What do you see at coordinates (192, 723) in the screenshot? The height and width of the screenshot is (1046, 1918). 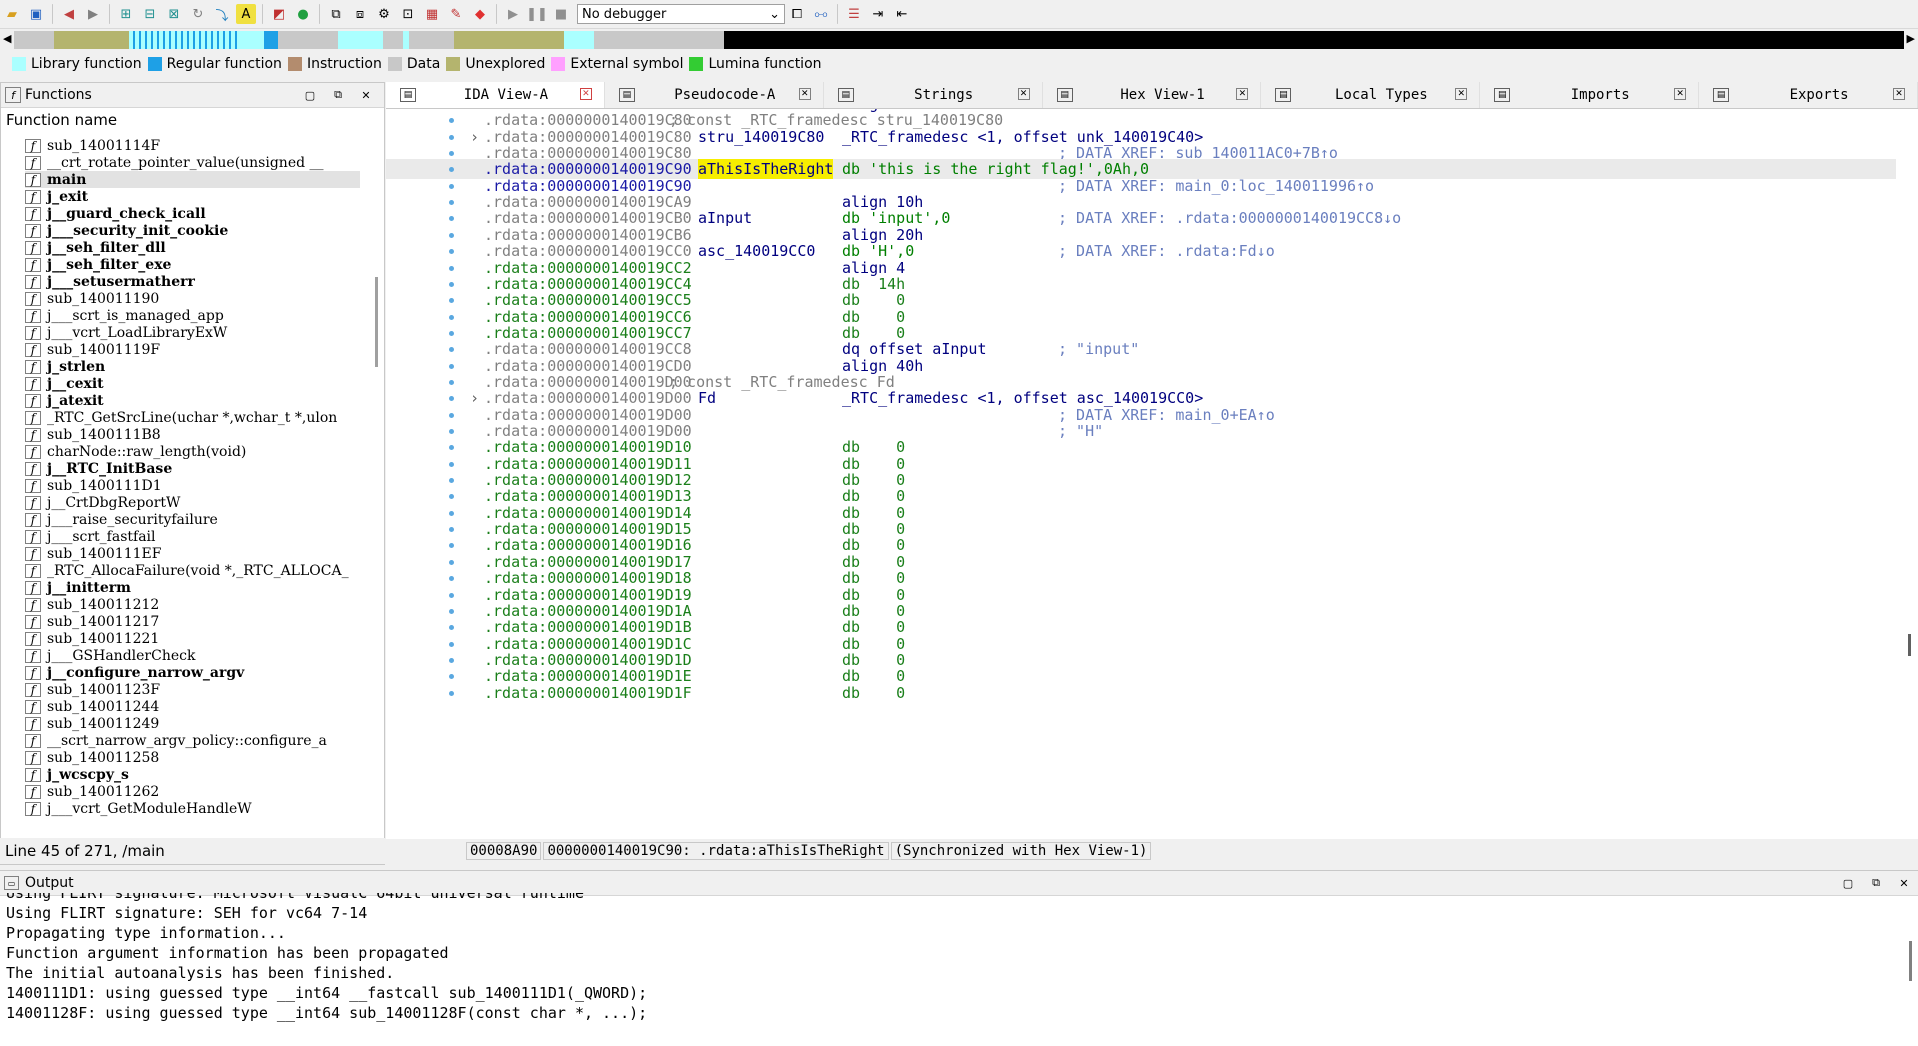 I see `function-list-item: f sub_140011249` at bounding box center [192, 723].